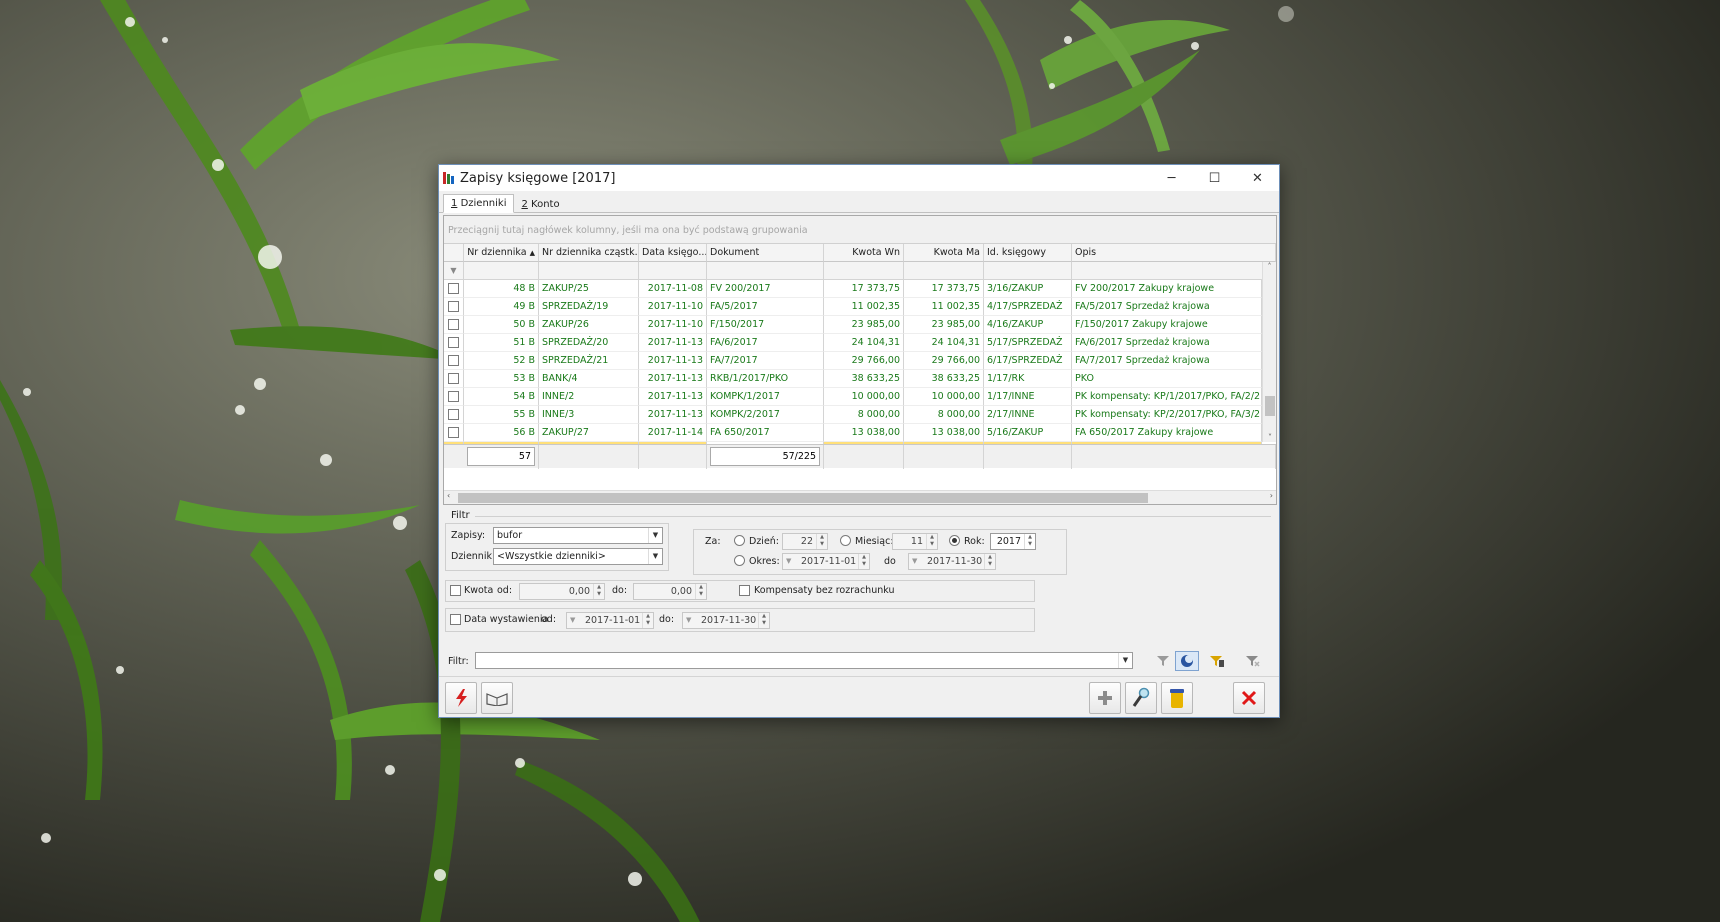 The width and height of the screenshot is (1720, 922). What do you see at coordinates (915, 541) in the screenshot?
I see `miesiac-input: 11 ▲ ▼` at bounding box center [915, 541].